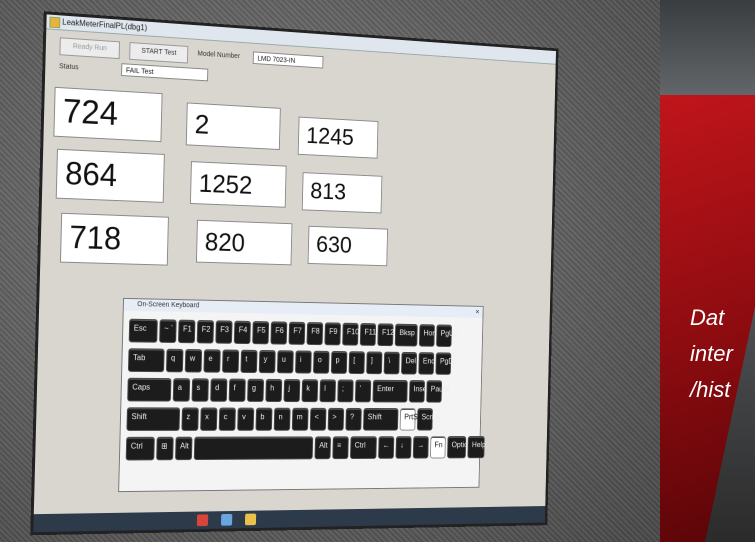  I want to click on key-f: f, so click(237, 390).